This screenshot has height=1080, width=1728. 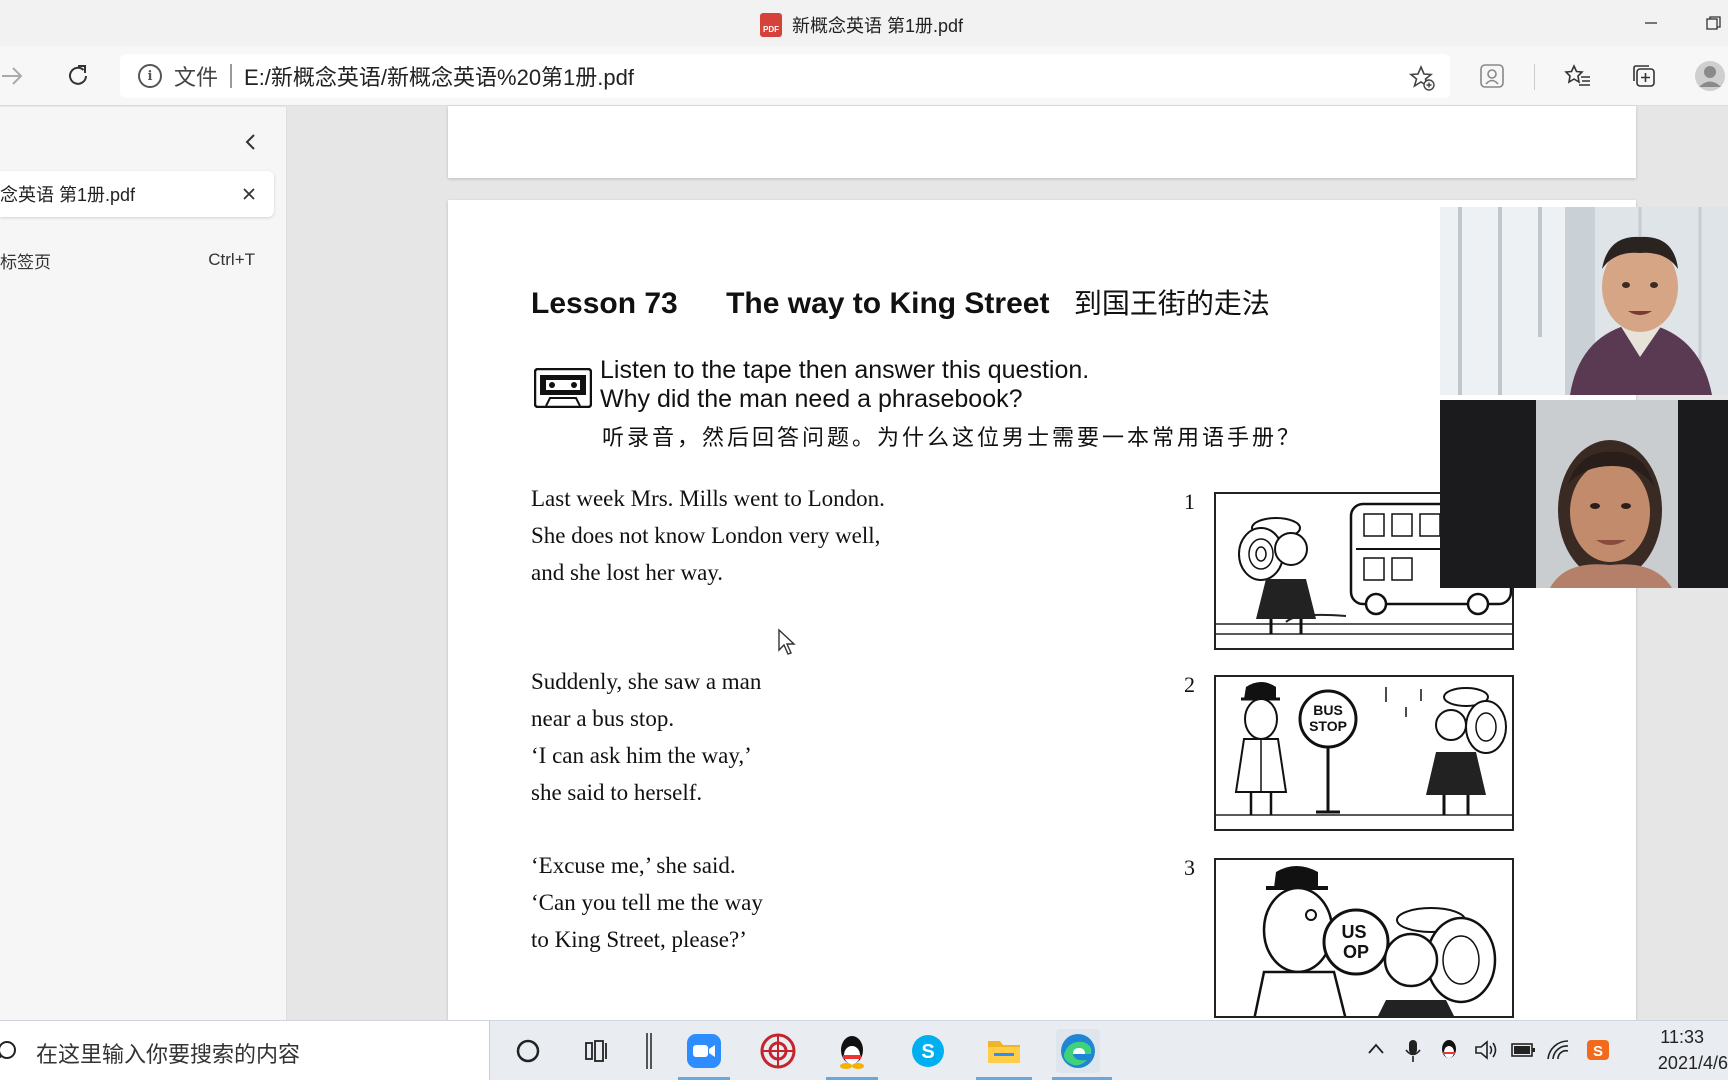 I want to click on paragraph-line: She does not know London very well,, so click(x=706, y=535).